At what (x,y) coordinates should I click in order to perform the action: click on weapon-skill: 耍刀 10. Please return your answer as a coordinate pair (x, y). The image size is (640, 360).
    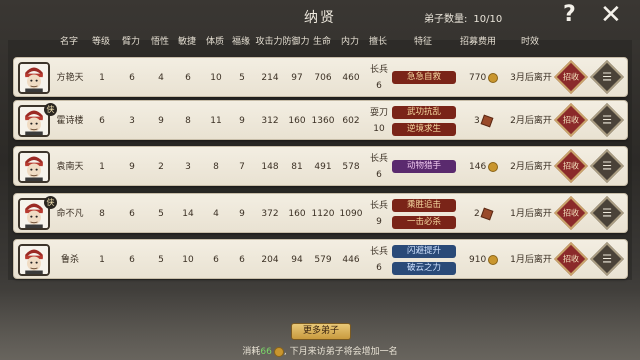
    Looking at the image, I should click on (379, 121).